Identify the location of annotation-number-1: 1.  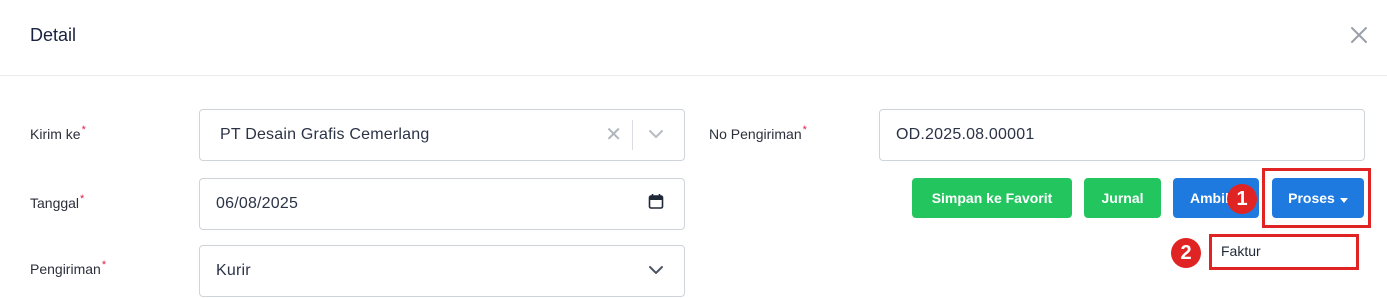
(1242, 199).